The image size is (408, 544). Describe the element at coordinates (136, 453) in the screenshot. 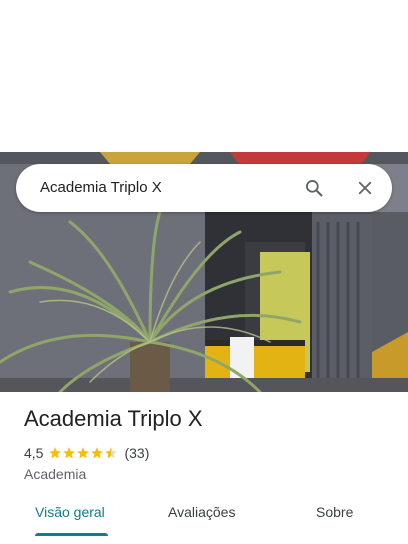

I see `review-count: (33)` at that location.